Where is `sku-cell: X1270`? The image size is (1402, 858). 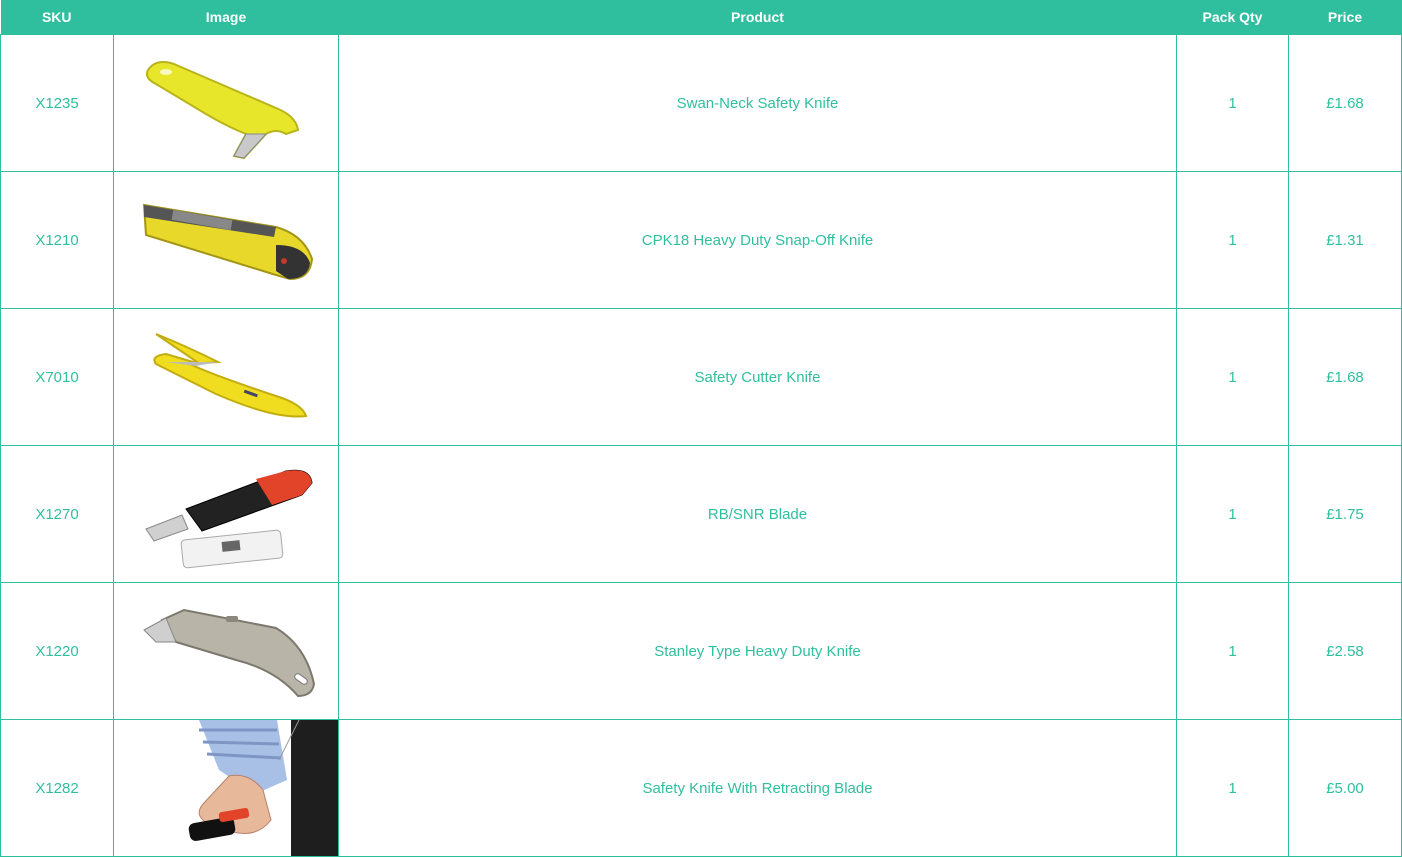
sku-cell: X1270 is located at coordinates (57, 514).